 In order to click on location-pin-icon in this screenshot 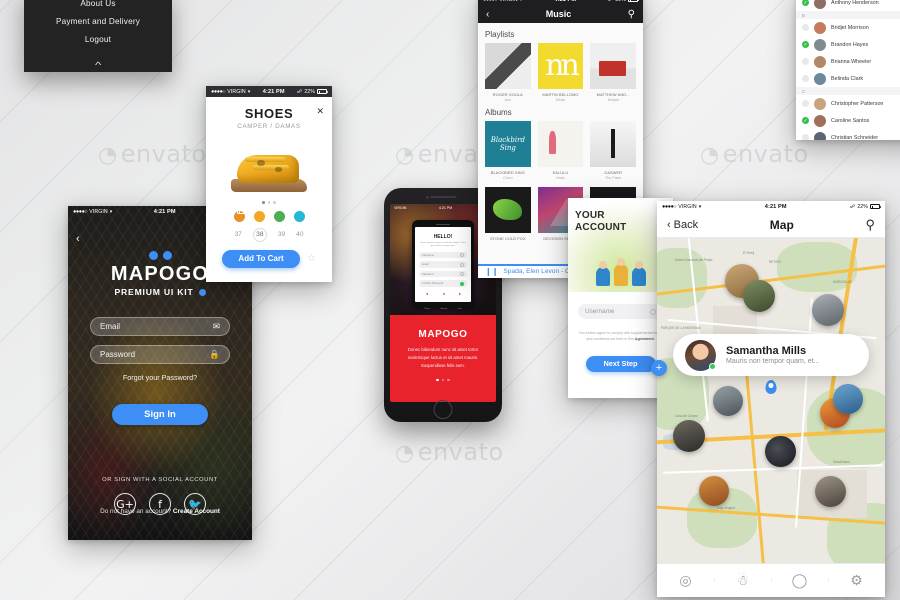, I will do `click(771, 387)`.